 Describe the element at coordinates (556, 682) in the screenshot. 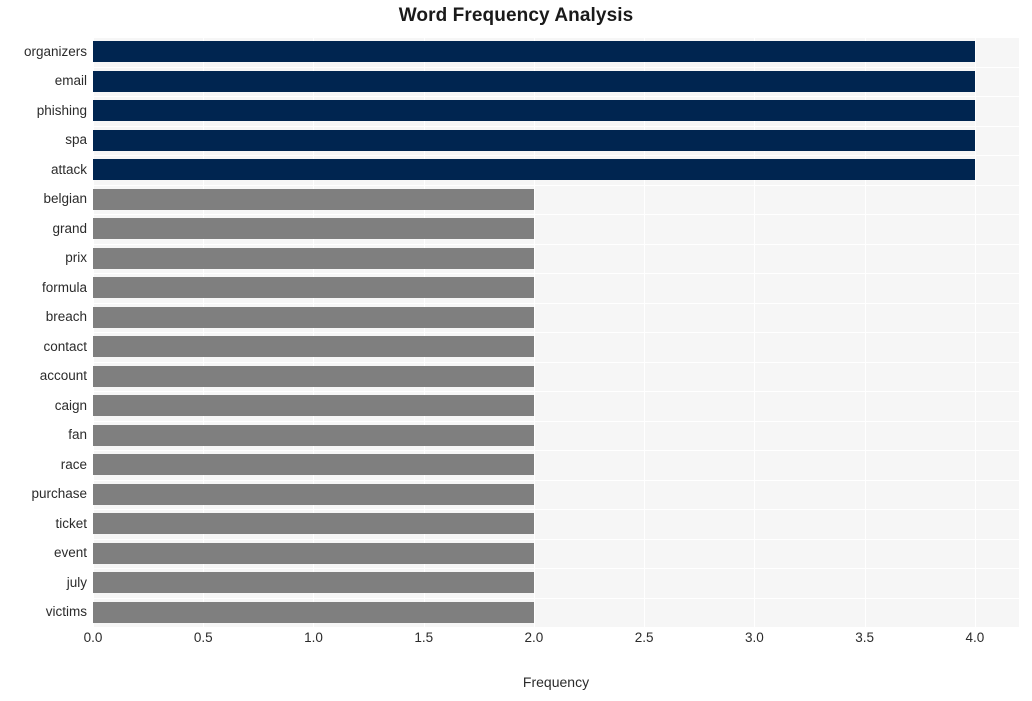

I see `x-axis-label: Frequency` at that location.